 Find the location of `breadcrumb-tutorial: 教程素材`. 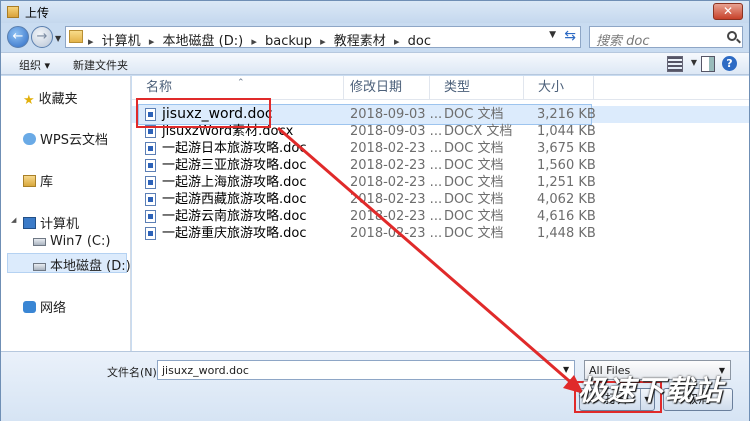

breadcrumb-tutorial: 教程素材 is located at coordinates (360, 41).